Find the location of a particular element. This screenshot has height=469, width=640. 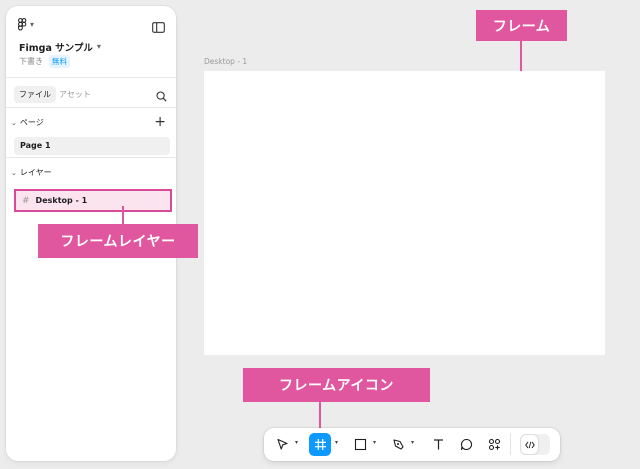

plan-badge: 無料 is located at coordinates (59, 61).